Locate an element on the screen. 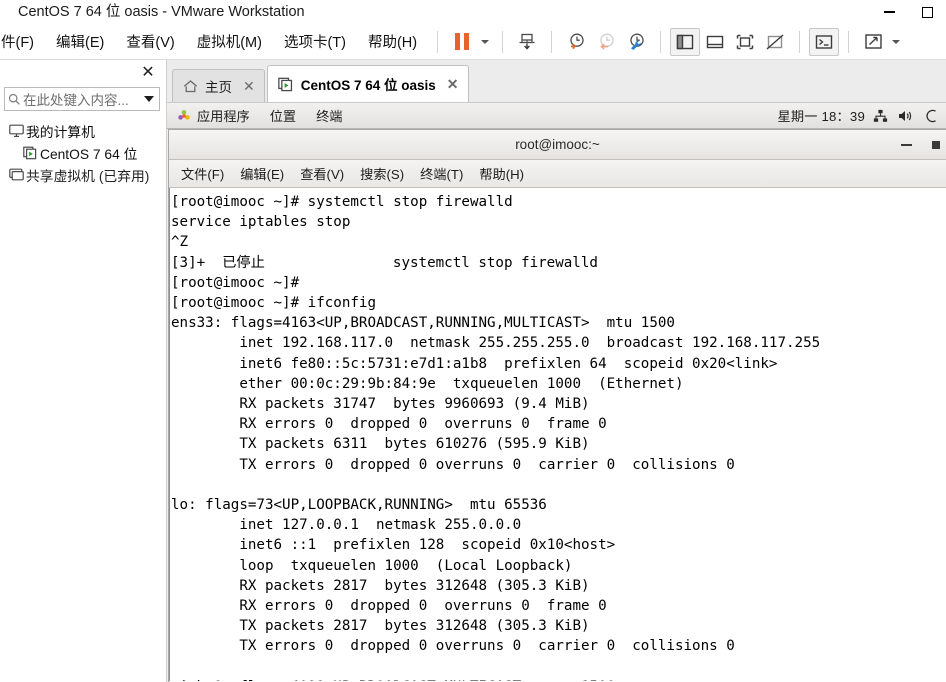 The width and height of the screenshot is (946, 682). snapshot-revert-icon is located at coordinates (606, 41).